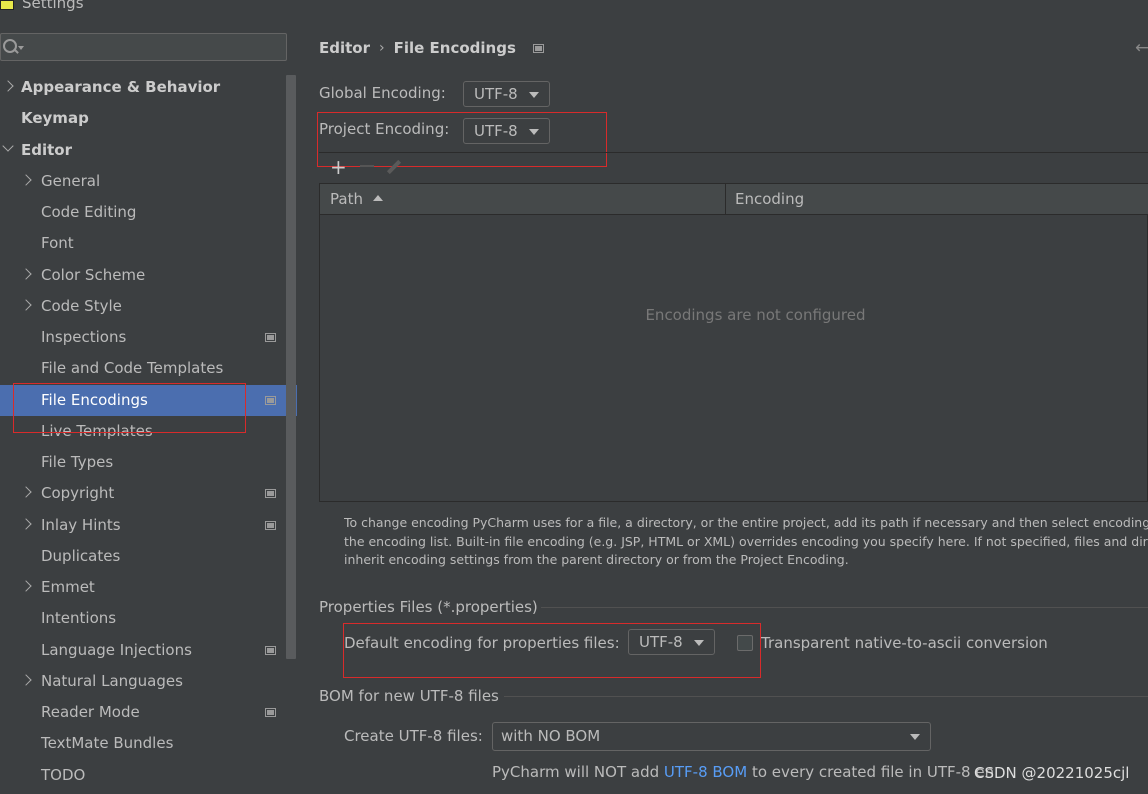 The height and width of the screenshot is (794, 1148). Describe the element at coordinates (1052, 773) in the screenshot. I see `watermark-text: CSDN @20221025cjl` at that location.